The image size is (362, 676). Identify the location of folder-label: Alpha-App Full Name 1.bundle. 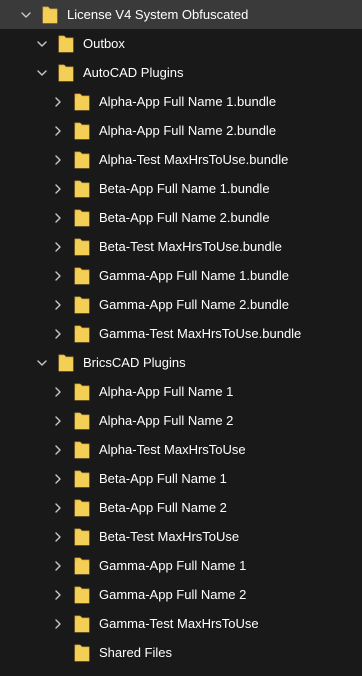
(188, 101).